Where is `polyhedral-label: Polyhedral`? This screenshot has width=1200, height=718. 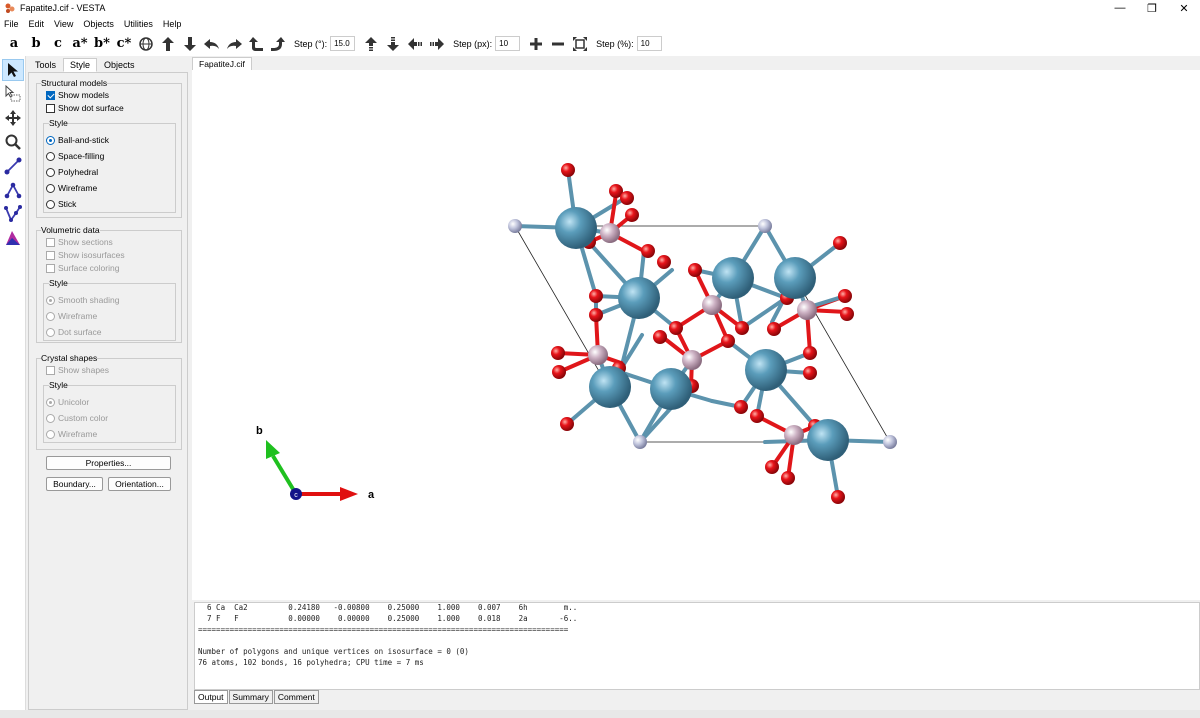 polyhedral-label: Polyhedral is located at coordinates (78, 172).